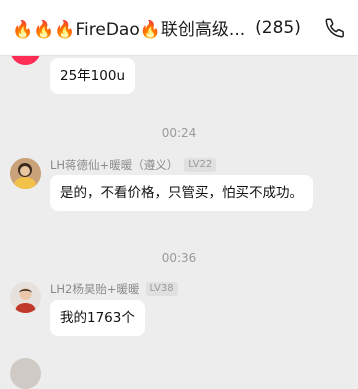  I want to click on message-bubble: 25年100u, so click(93, 76).